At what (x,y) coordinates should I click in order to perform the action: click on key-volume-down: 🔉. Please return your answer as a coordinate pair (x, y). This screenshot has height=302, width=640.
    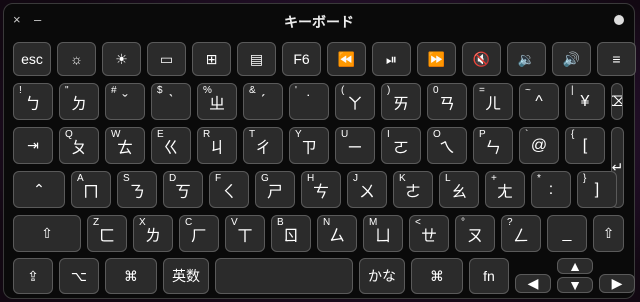
    Looking at the image, I should click on (526, 59).